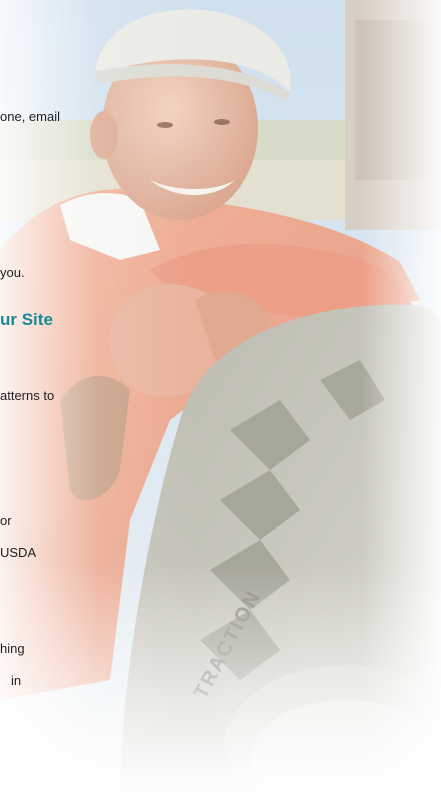 This screenshot has height=804, width=441. Describe the element at coordinates (27, 395) in the screenshot. I see `text-fragment-patterns: atterns to` at that location.